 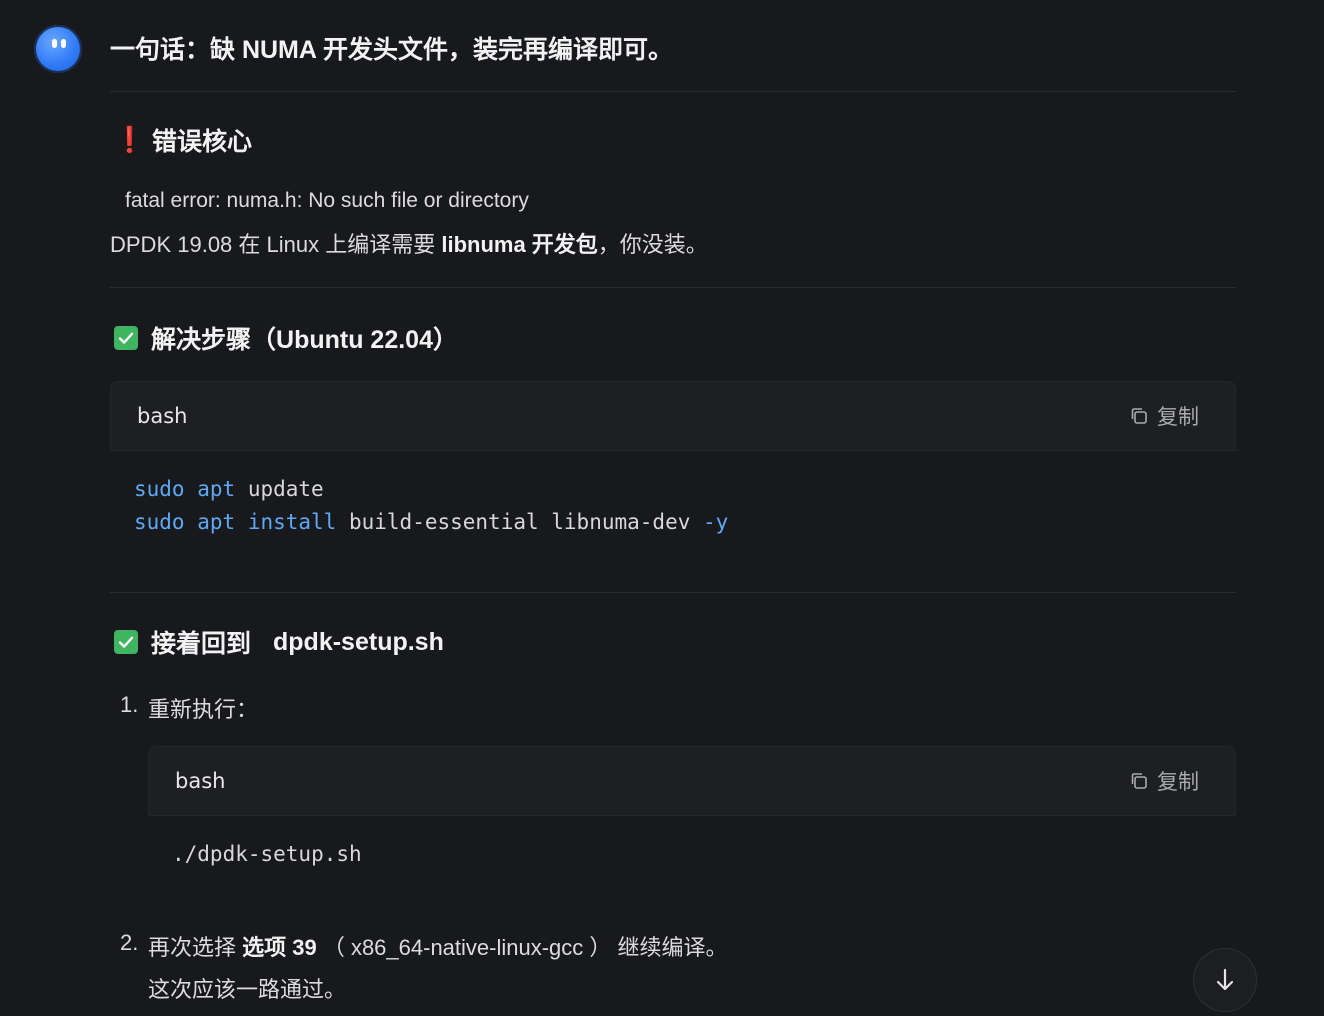 I want to click on steps-section-title: 解决步骤 （Ubuntu 22.04）, so click(x=286, y=338).